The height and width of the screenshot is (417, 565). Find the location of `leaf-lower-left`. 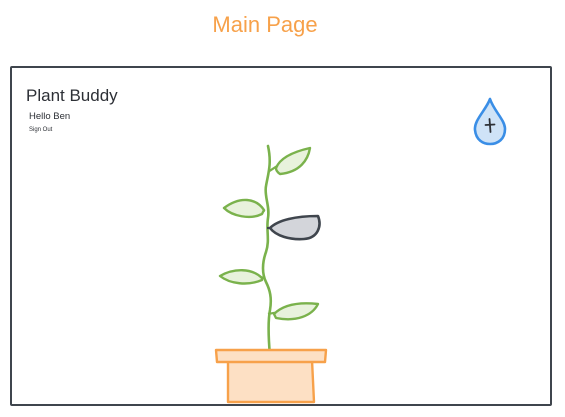

leaf-lower-left is located at coordinates (241, 277).